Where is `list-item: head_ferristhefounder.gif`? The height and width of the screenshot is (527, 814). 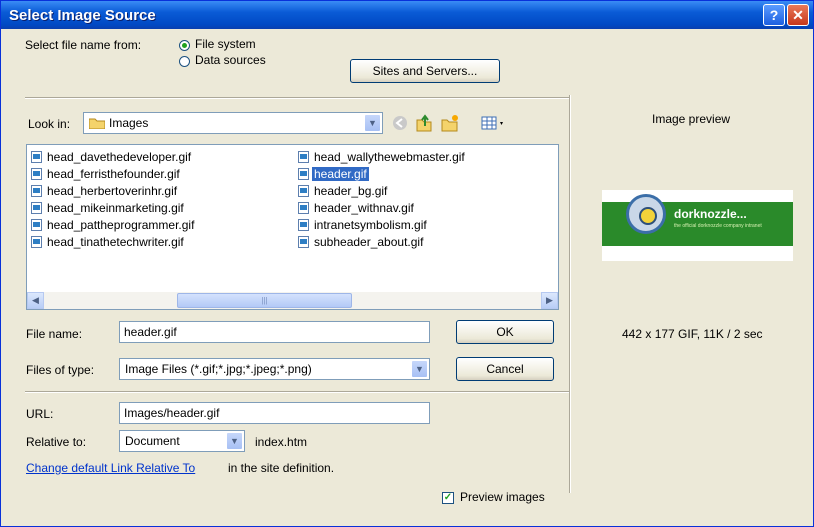 list-item: head_ferristhefounder.gif is located at coordinates (106, 174).